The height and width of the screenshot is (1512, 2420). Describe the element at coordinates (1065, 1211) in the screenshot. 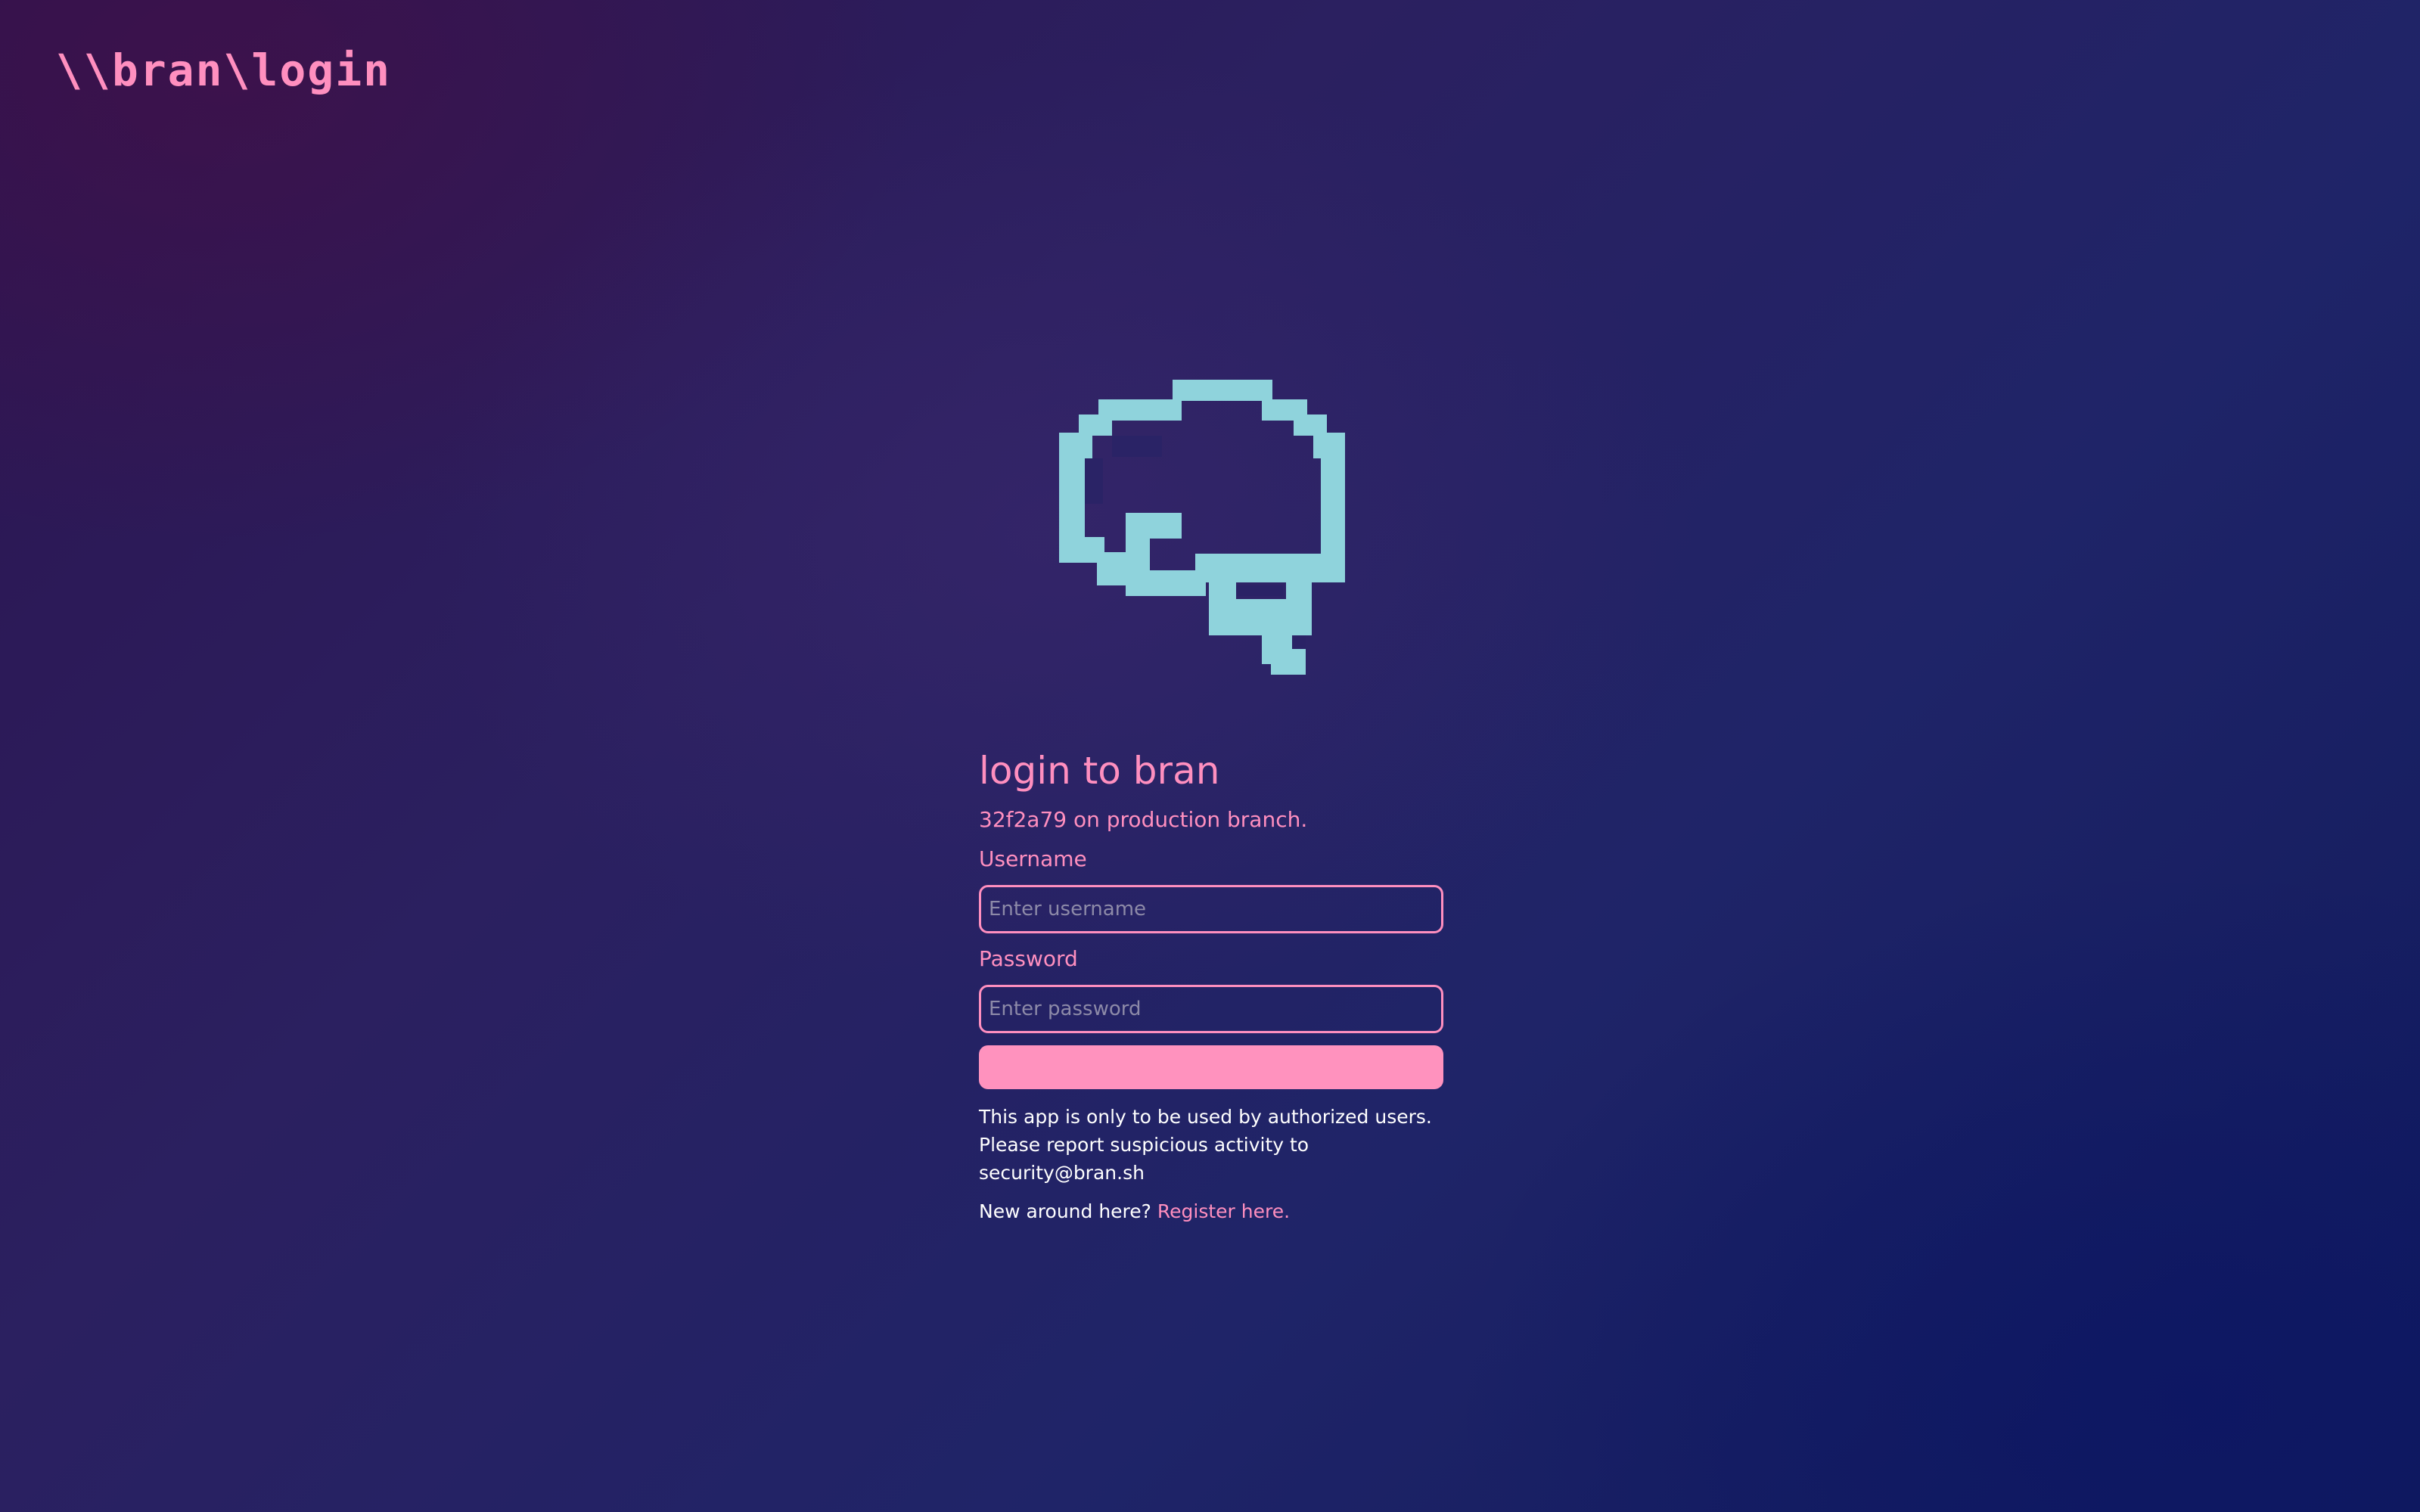

I see `register-prompt: New around here?` at that location.